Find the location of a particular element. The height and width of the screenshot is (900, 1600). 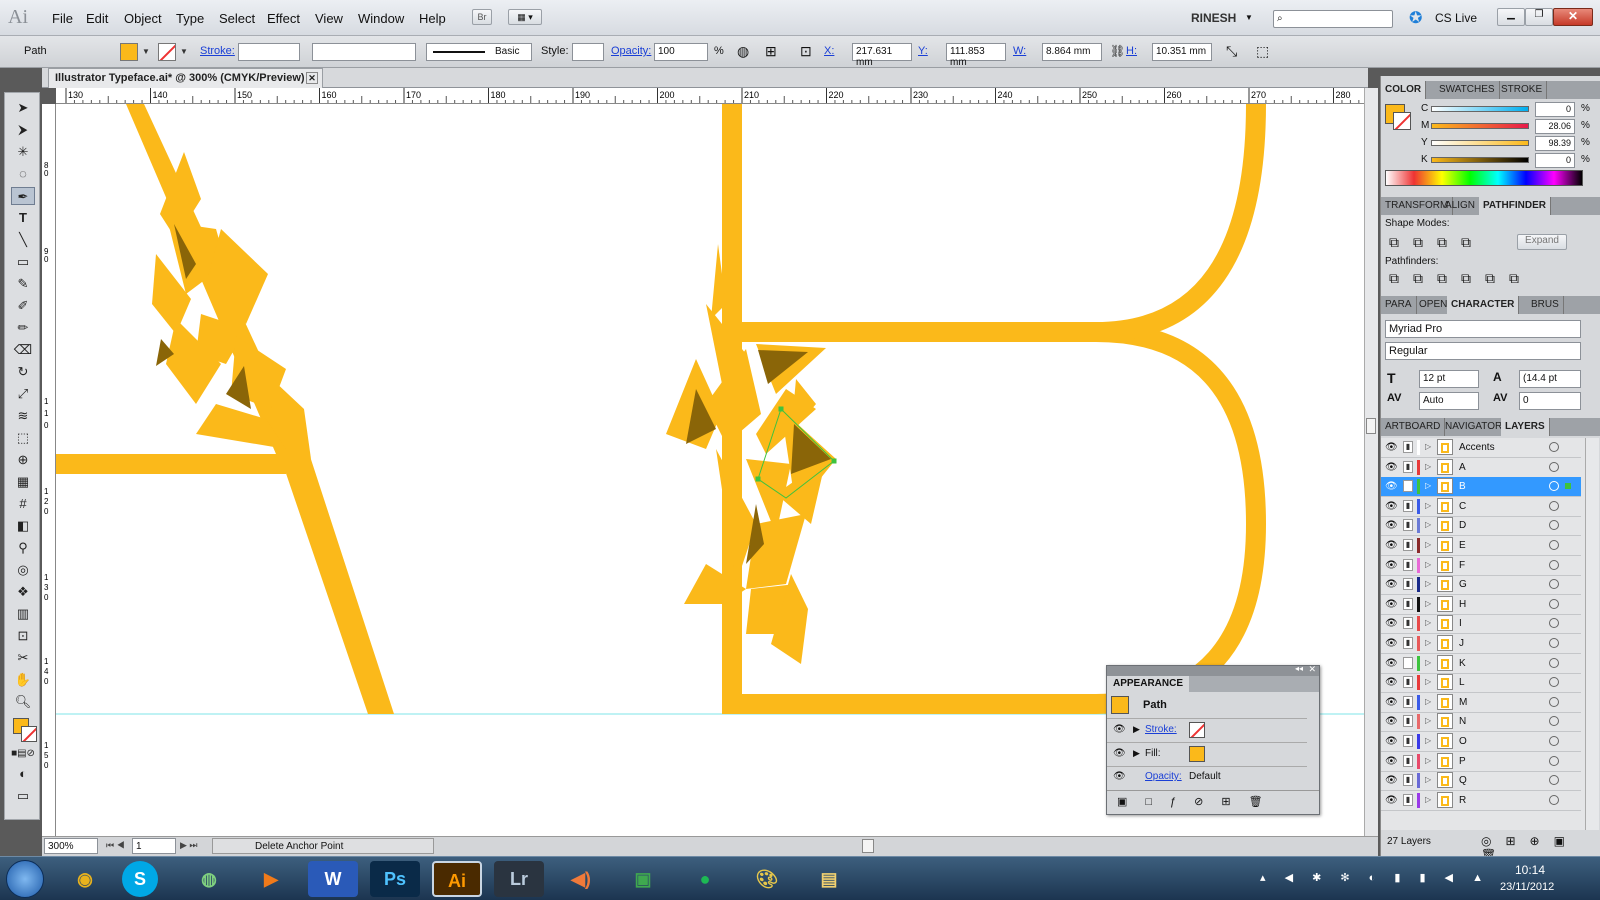

align-icon: ⊞ is located at coordinates (771, 51).